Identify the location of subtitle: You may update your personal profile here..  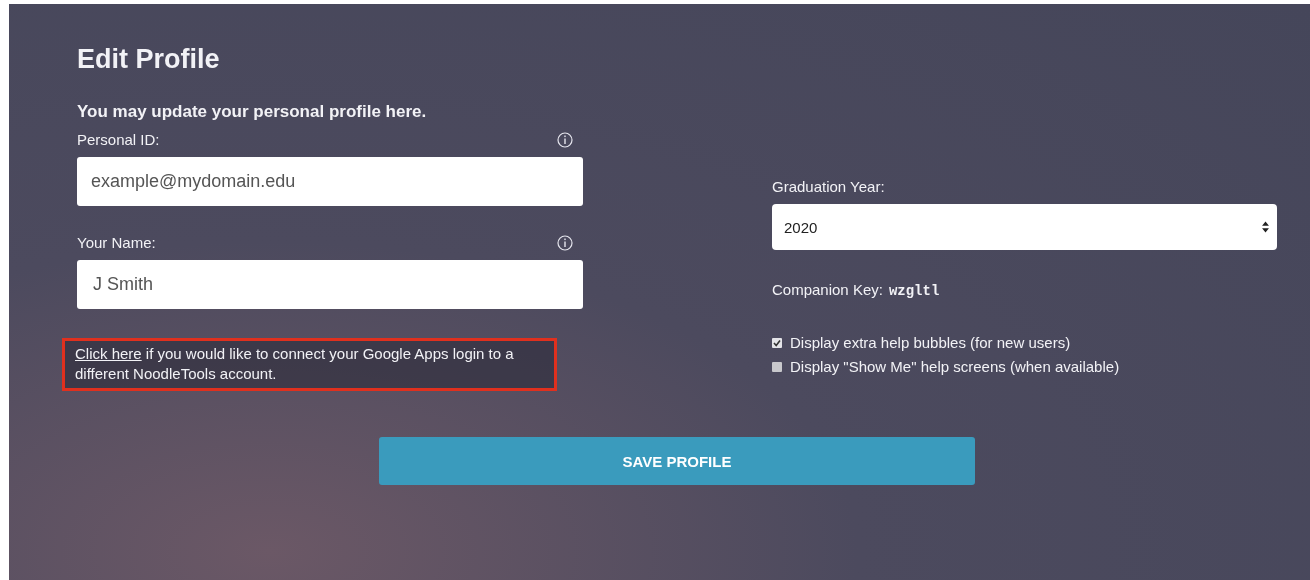
(252, 112).